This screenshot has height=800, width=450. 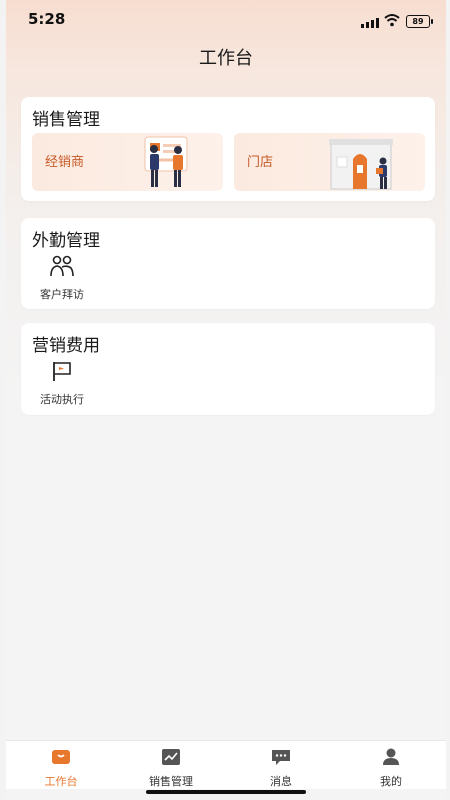 What do you see at coordinates (419, 21) in the screenshot?
I see `battery-icon: 89` at bounding box center [419, 21].